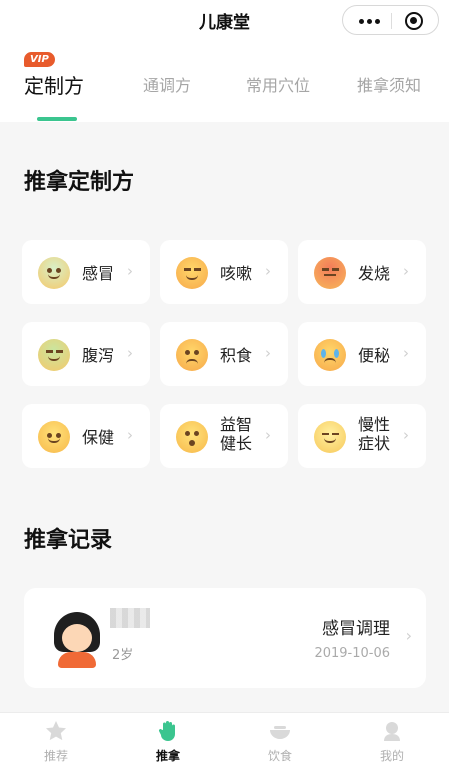 This screenshot has height=770, width=449. What do you see at coordinates (330, 437) in the screenshot?
I see `calm-face-icon` at bounding box center [330, 437].